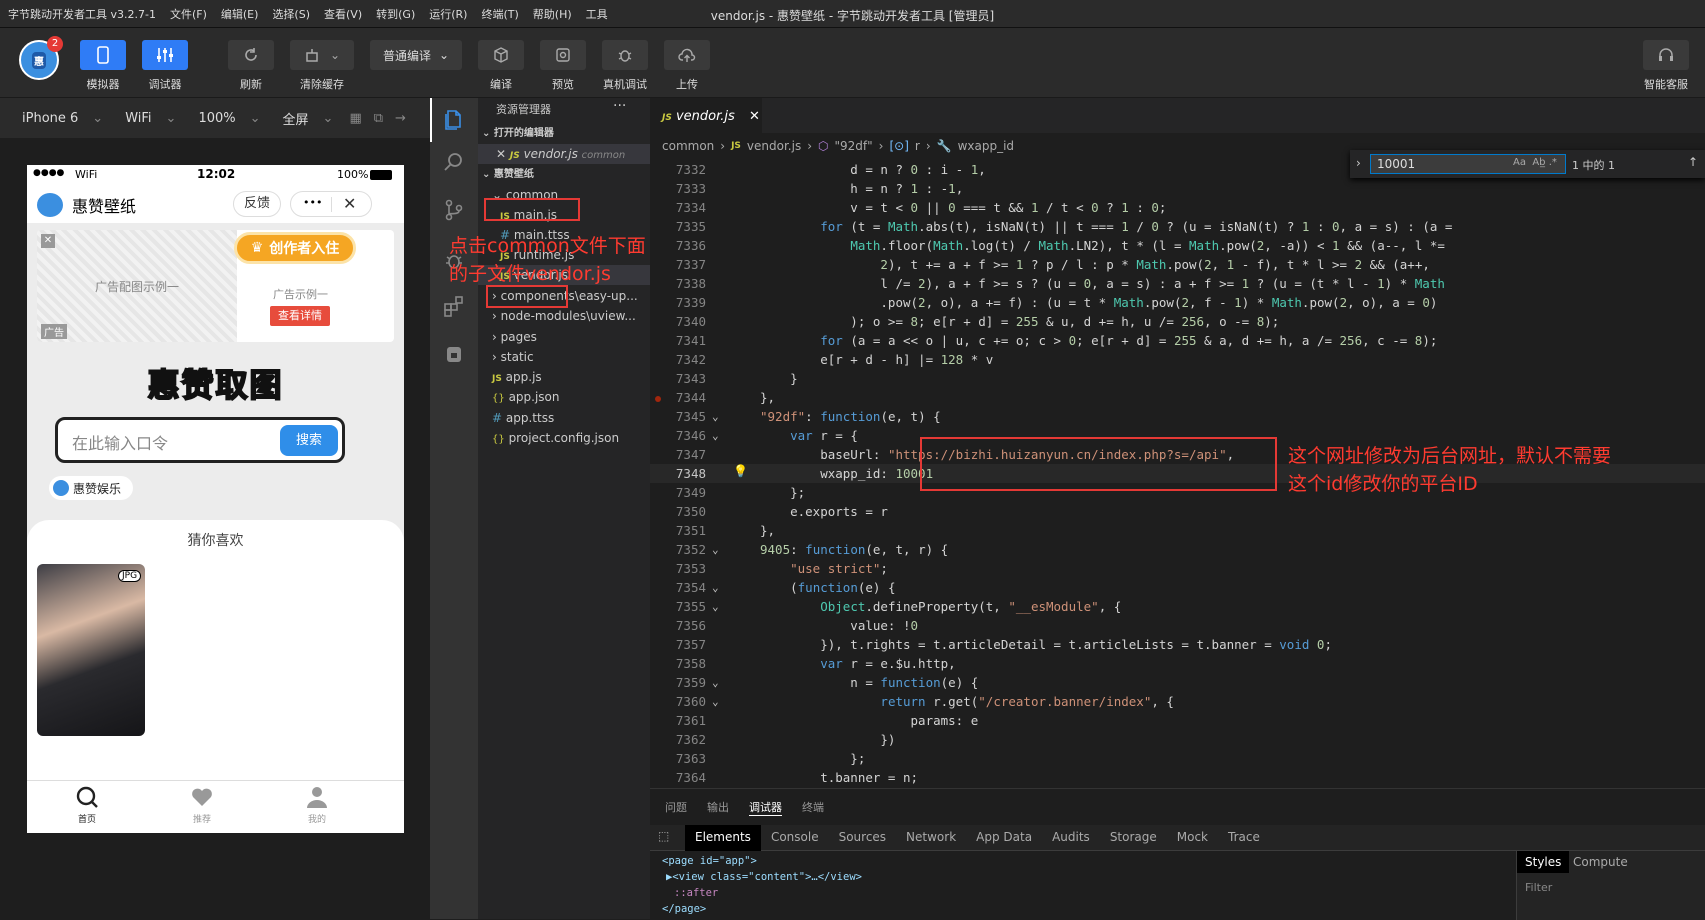 Image resolution: width=1705 pixels, height=920 pixels. What do you see at coordinates (312, 202) in the screenshot?
I see `more-icon: •••` at bounding box center [312, 202].